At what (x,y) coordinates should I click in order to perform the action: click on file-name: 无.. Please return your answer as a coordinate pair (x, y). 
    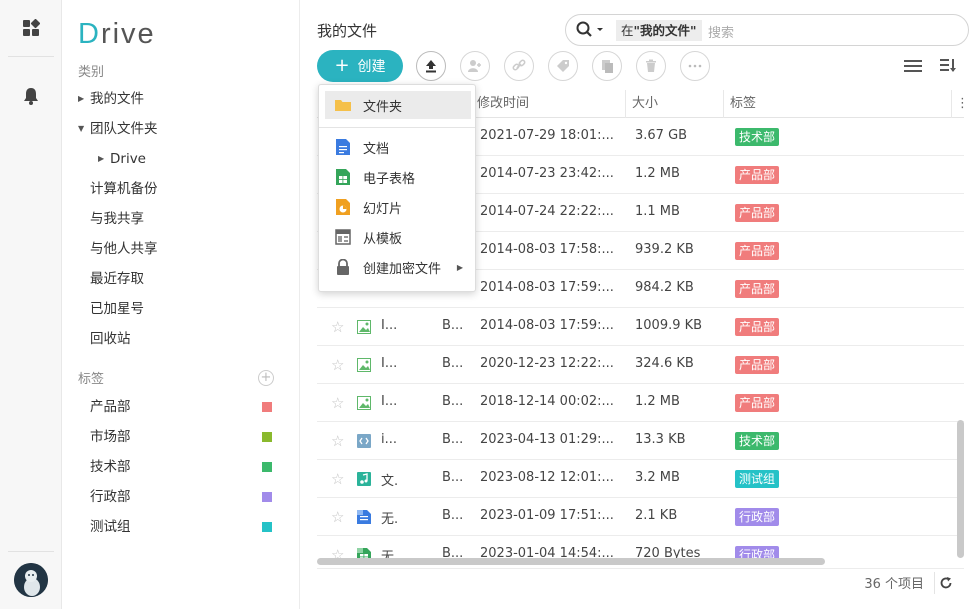
    Looking at the image, I should click on (389, 517).